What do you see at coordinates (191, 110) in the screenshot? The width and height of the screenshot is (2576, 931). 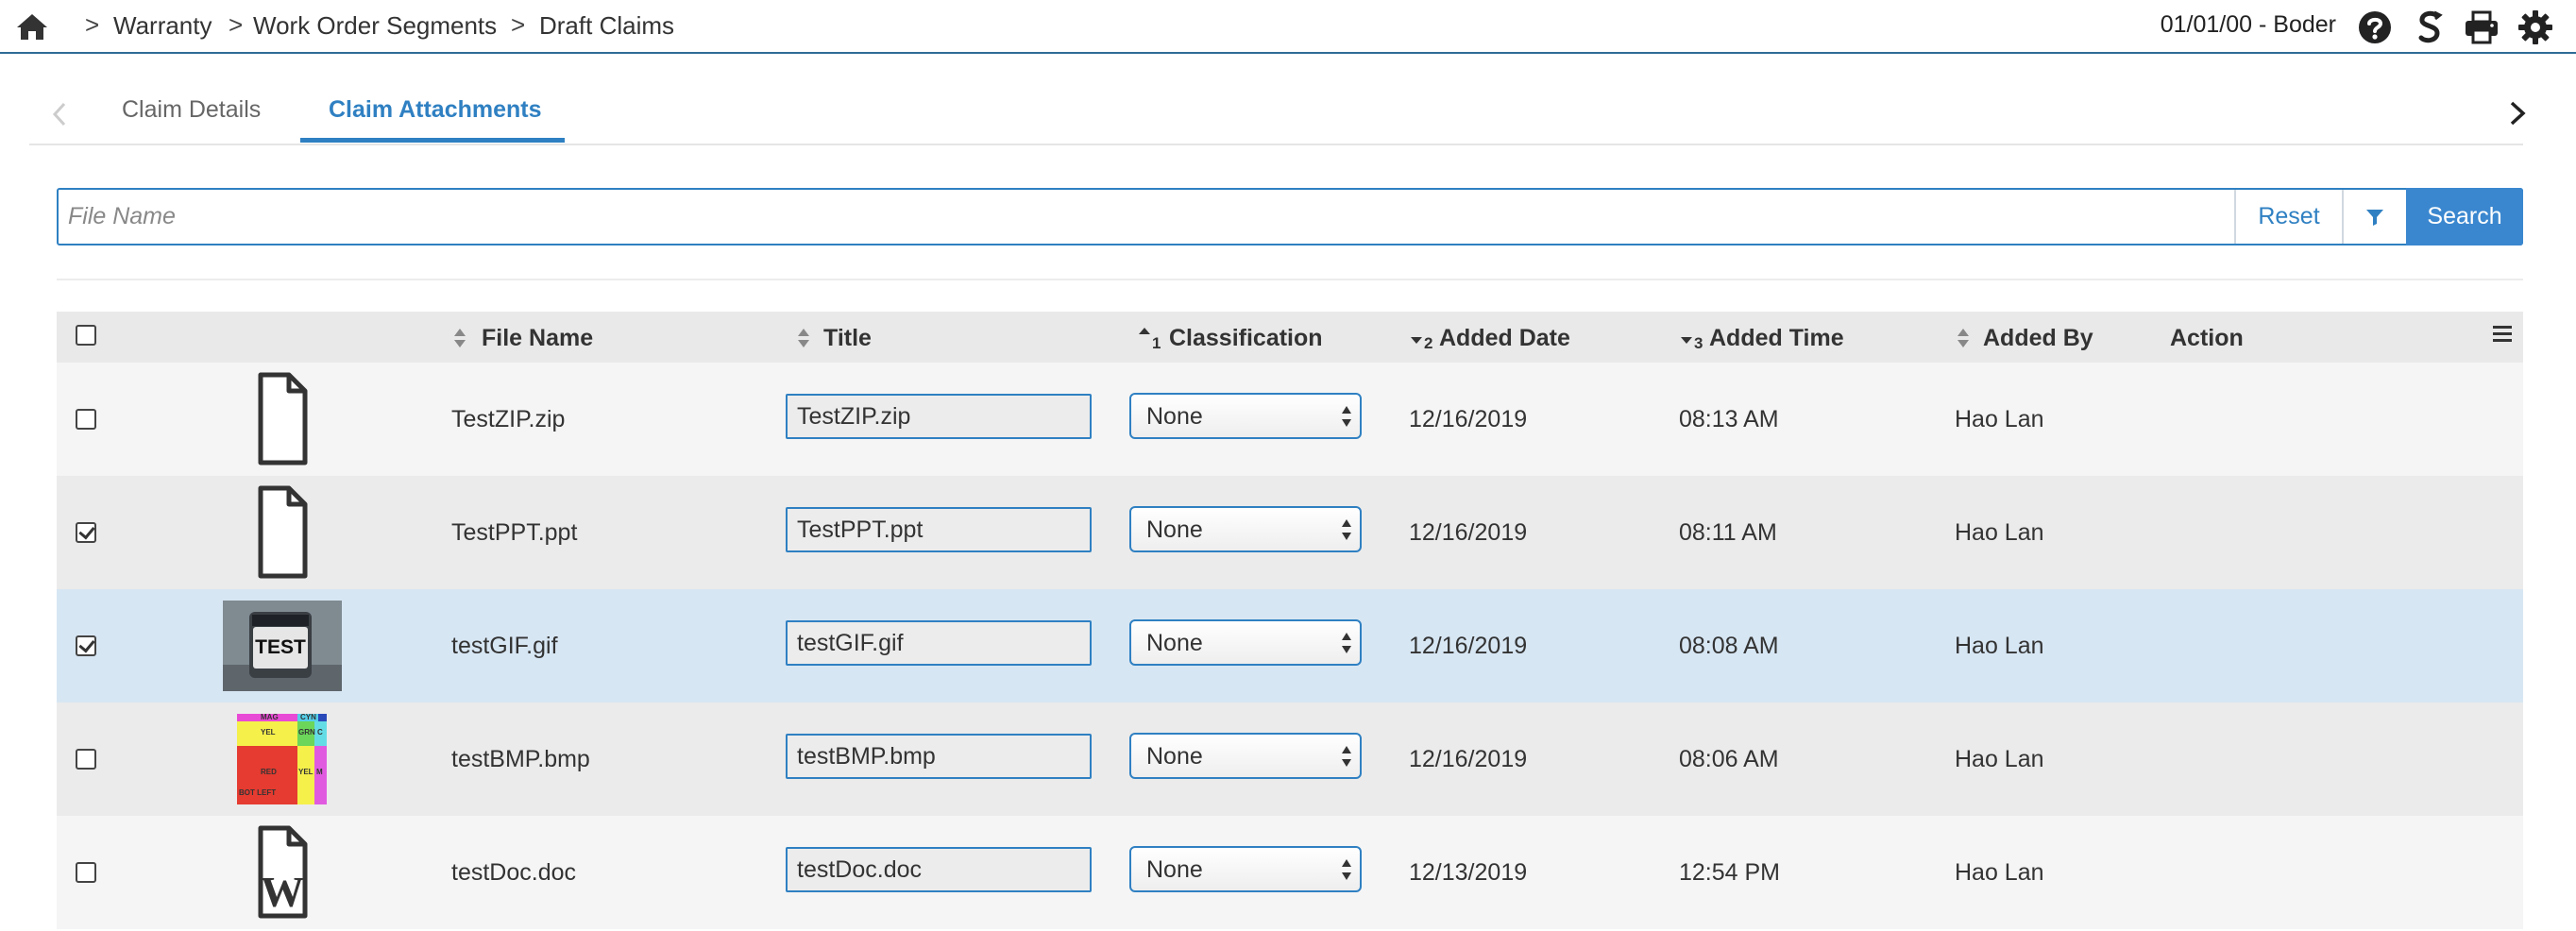 I see `tab-claim-details: Claim Details` at bounding box center [191, 110].